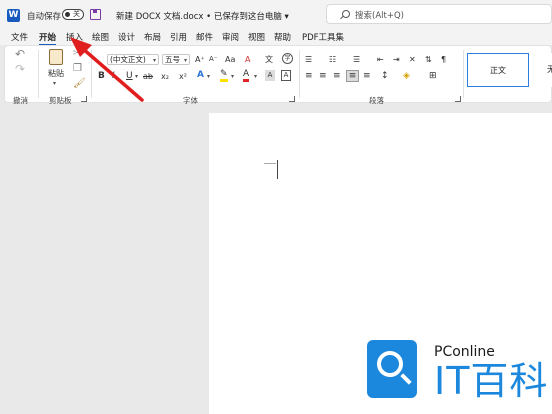  Describe the element at coordinates (20, 69) in the screenshot. I see `redo-icon: ↷` at that location.